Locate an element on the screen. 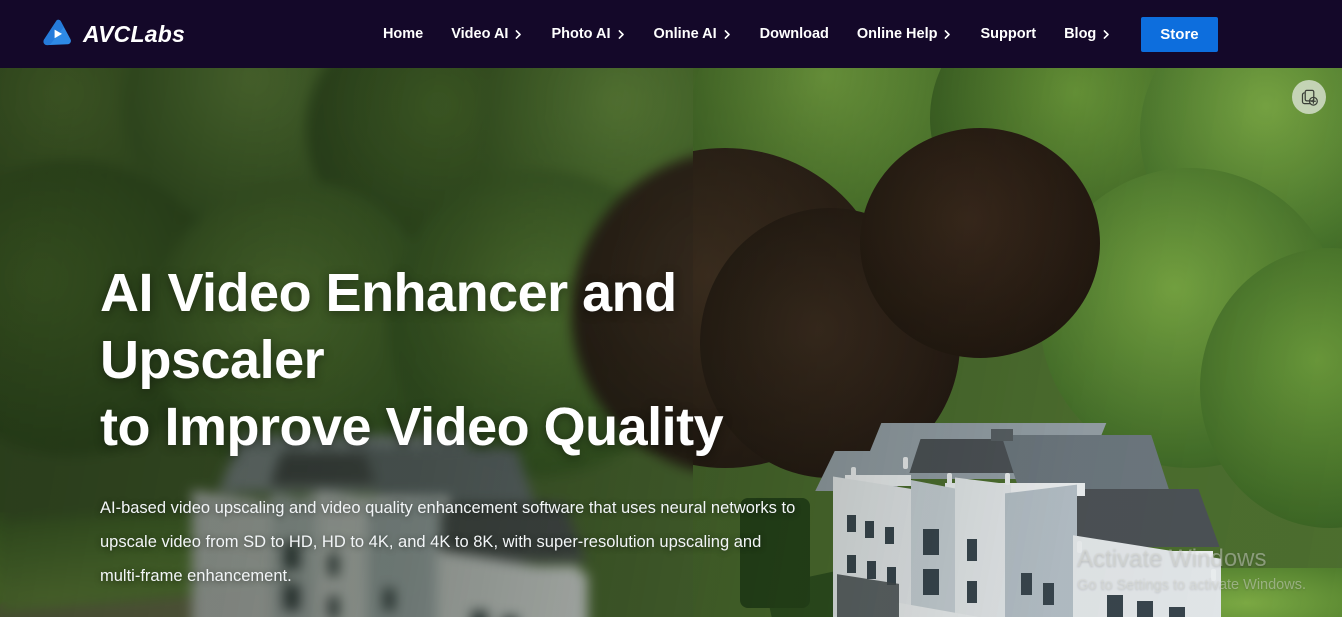 The image size is (1342, 617). nav-item-label: Support is located at coordinates (1008, 34).